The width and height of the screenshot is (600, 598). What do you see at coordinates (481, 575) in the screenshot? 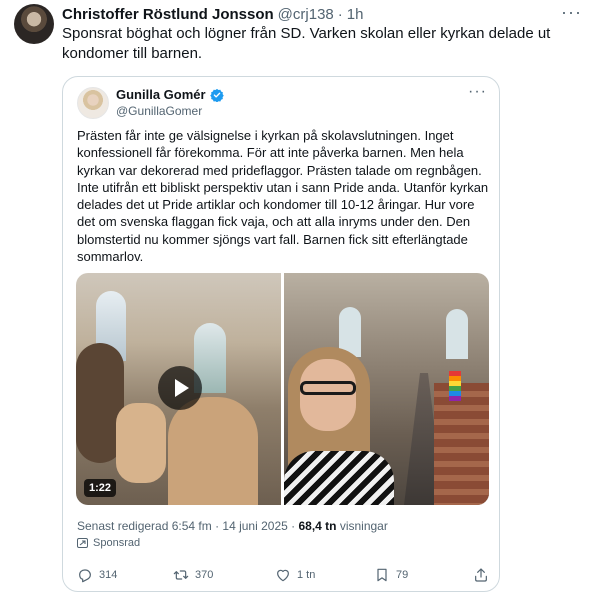
I see `share-icon` at bounding box center [481, 575].